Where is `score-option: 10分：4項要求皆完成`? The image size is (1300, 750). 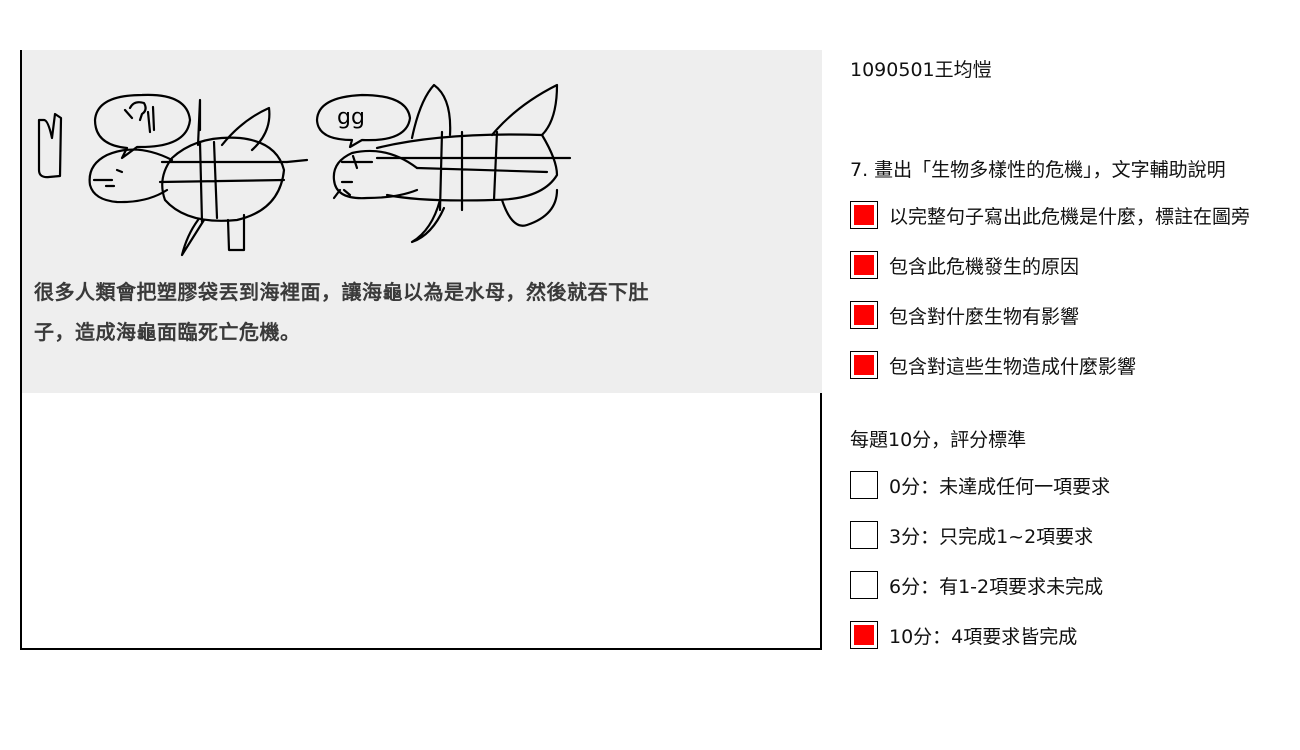 score-option: 10分：4項要求皆完成 is located at coordinates (963, 635).